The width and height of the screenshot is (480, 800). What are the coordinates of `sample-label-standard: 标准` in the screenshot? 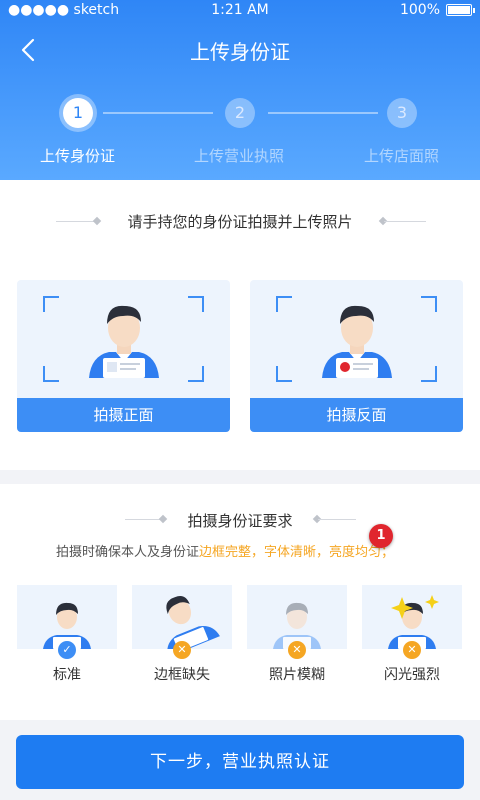 It's located at (67, 675).